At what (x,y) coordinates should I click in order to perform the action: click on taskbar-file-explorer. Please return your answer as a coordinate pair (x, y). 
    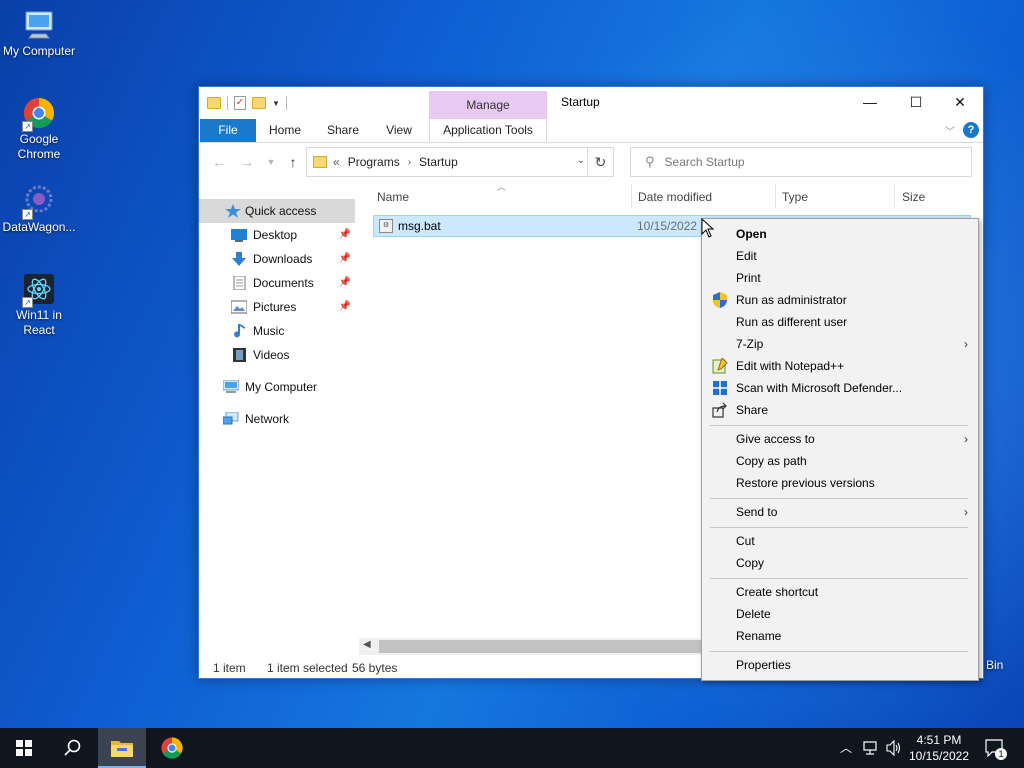
    Looking at the image, I should click on (122, 748).